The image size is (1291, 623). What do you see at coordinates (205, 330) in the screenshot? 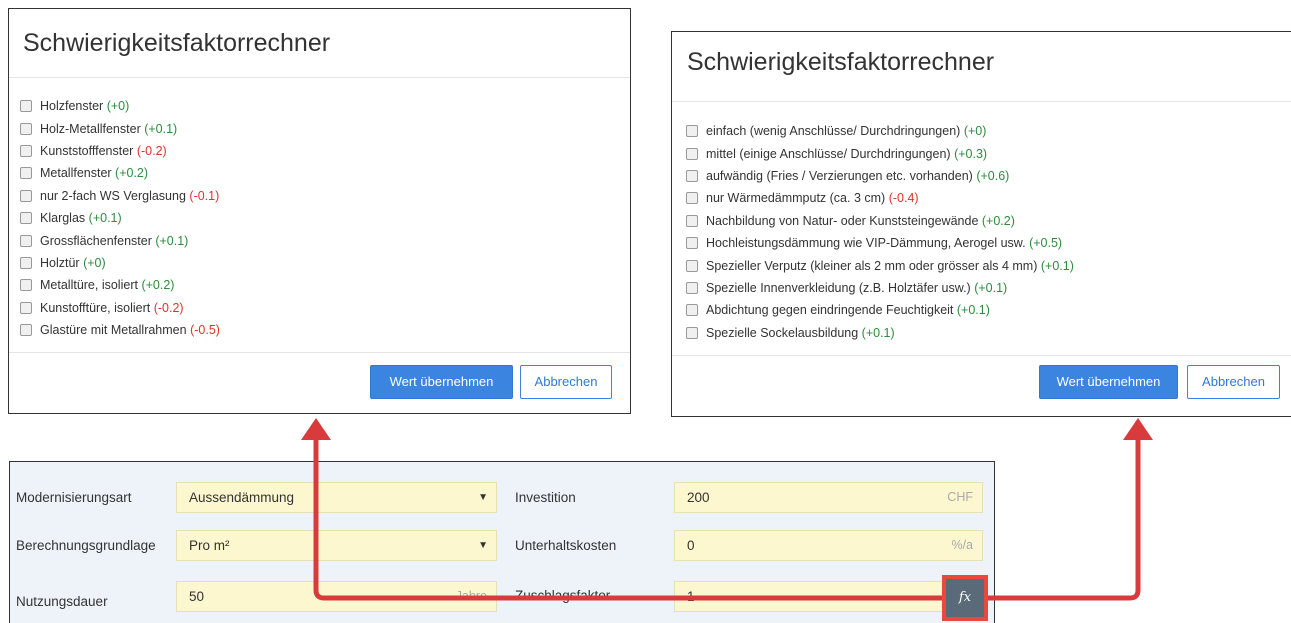
I see `option-factor: (-0.5)` at bounding box center [205, 330].